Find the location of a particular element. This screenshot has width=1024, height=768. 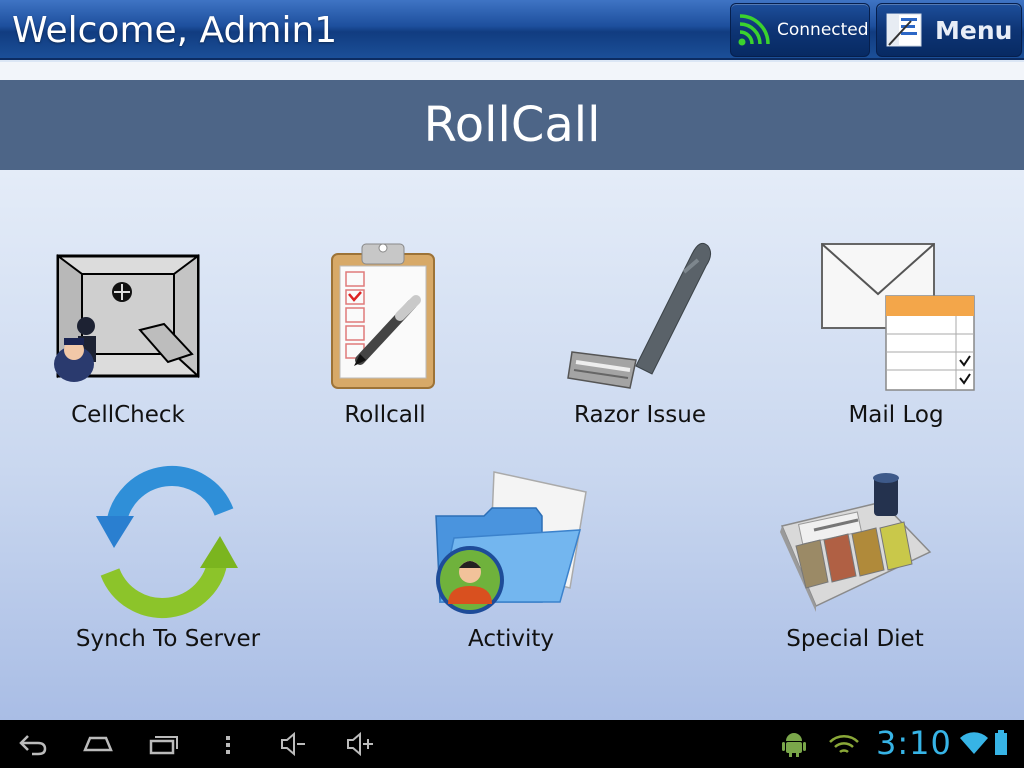

menu-label: Menu is located at coordinates (974, 30).